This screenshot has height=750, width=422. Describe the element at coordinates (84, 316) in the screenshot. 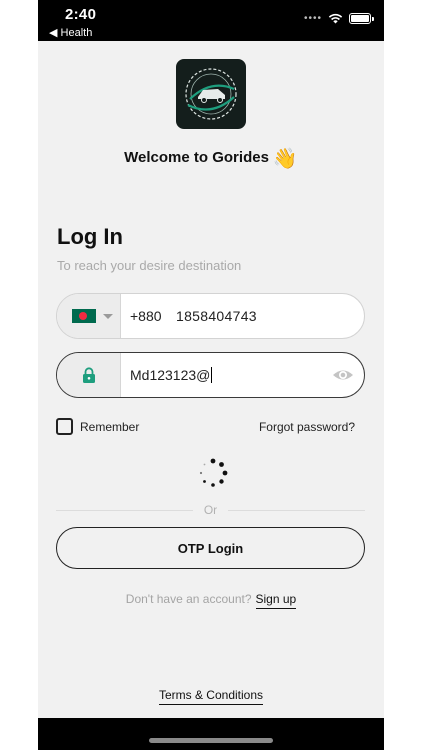

I see `bangladesh-flag-icon` at that location.